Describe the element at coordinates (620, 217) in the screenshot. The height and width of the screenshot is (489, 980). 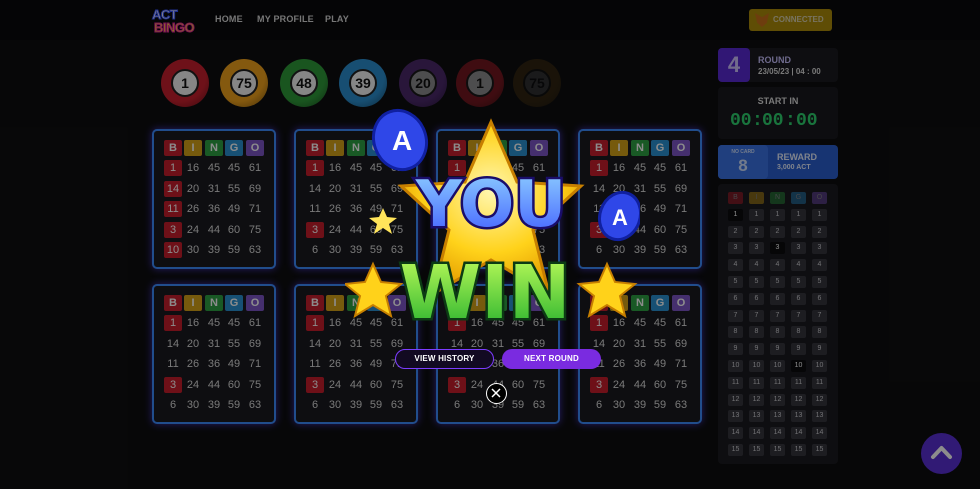
I see `right-coin-letter: A` at that location.